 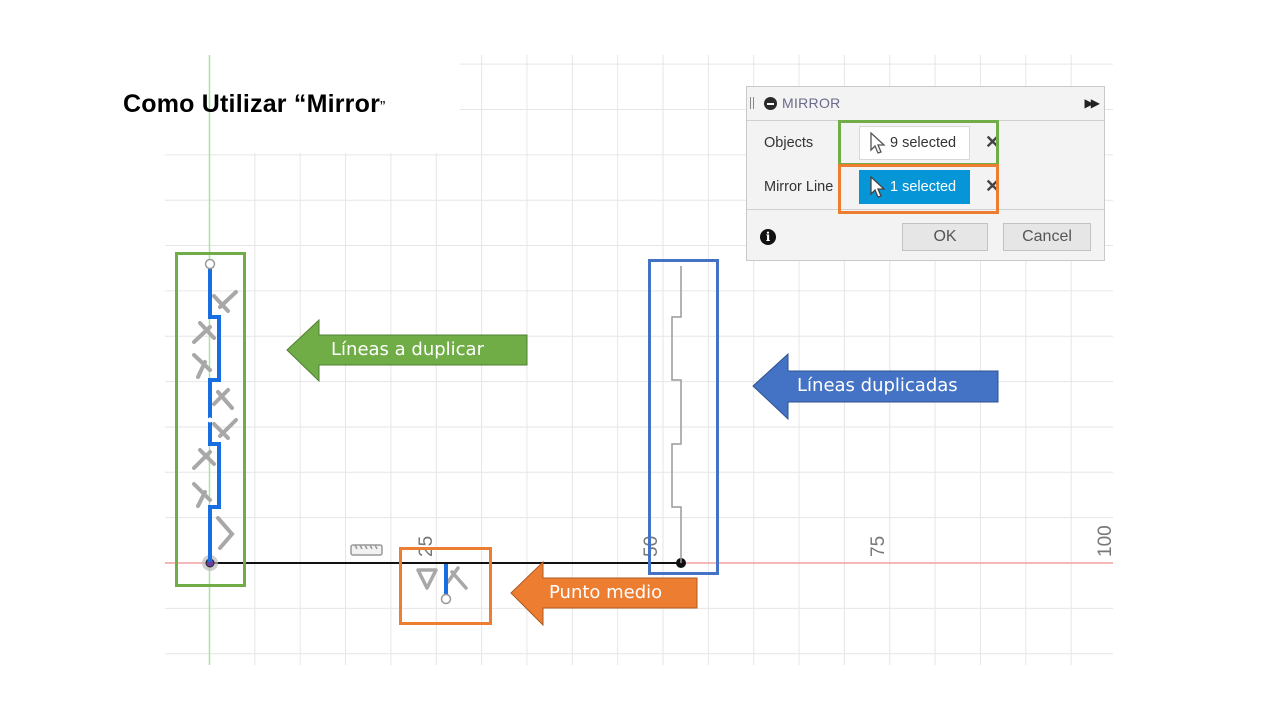 I want to click on callout-text: Punto medio, so click(x=606, y=592).